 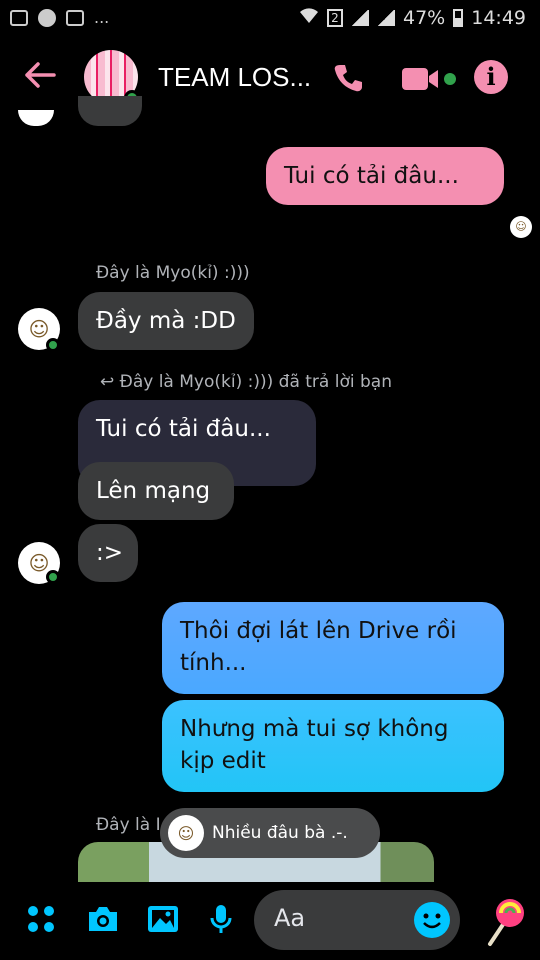 What do you see at coordinates (280, 833) in the screenshot?
I see `toast-text: Nhiều đâu bà .-.` at bounding box center [280, 833].